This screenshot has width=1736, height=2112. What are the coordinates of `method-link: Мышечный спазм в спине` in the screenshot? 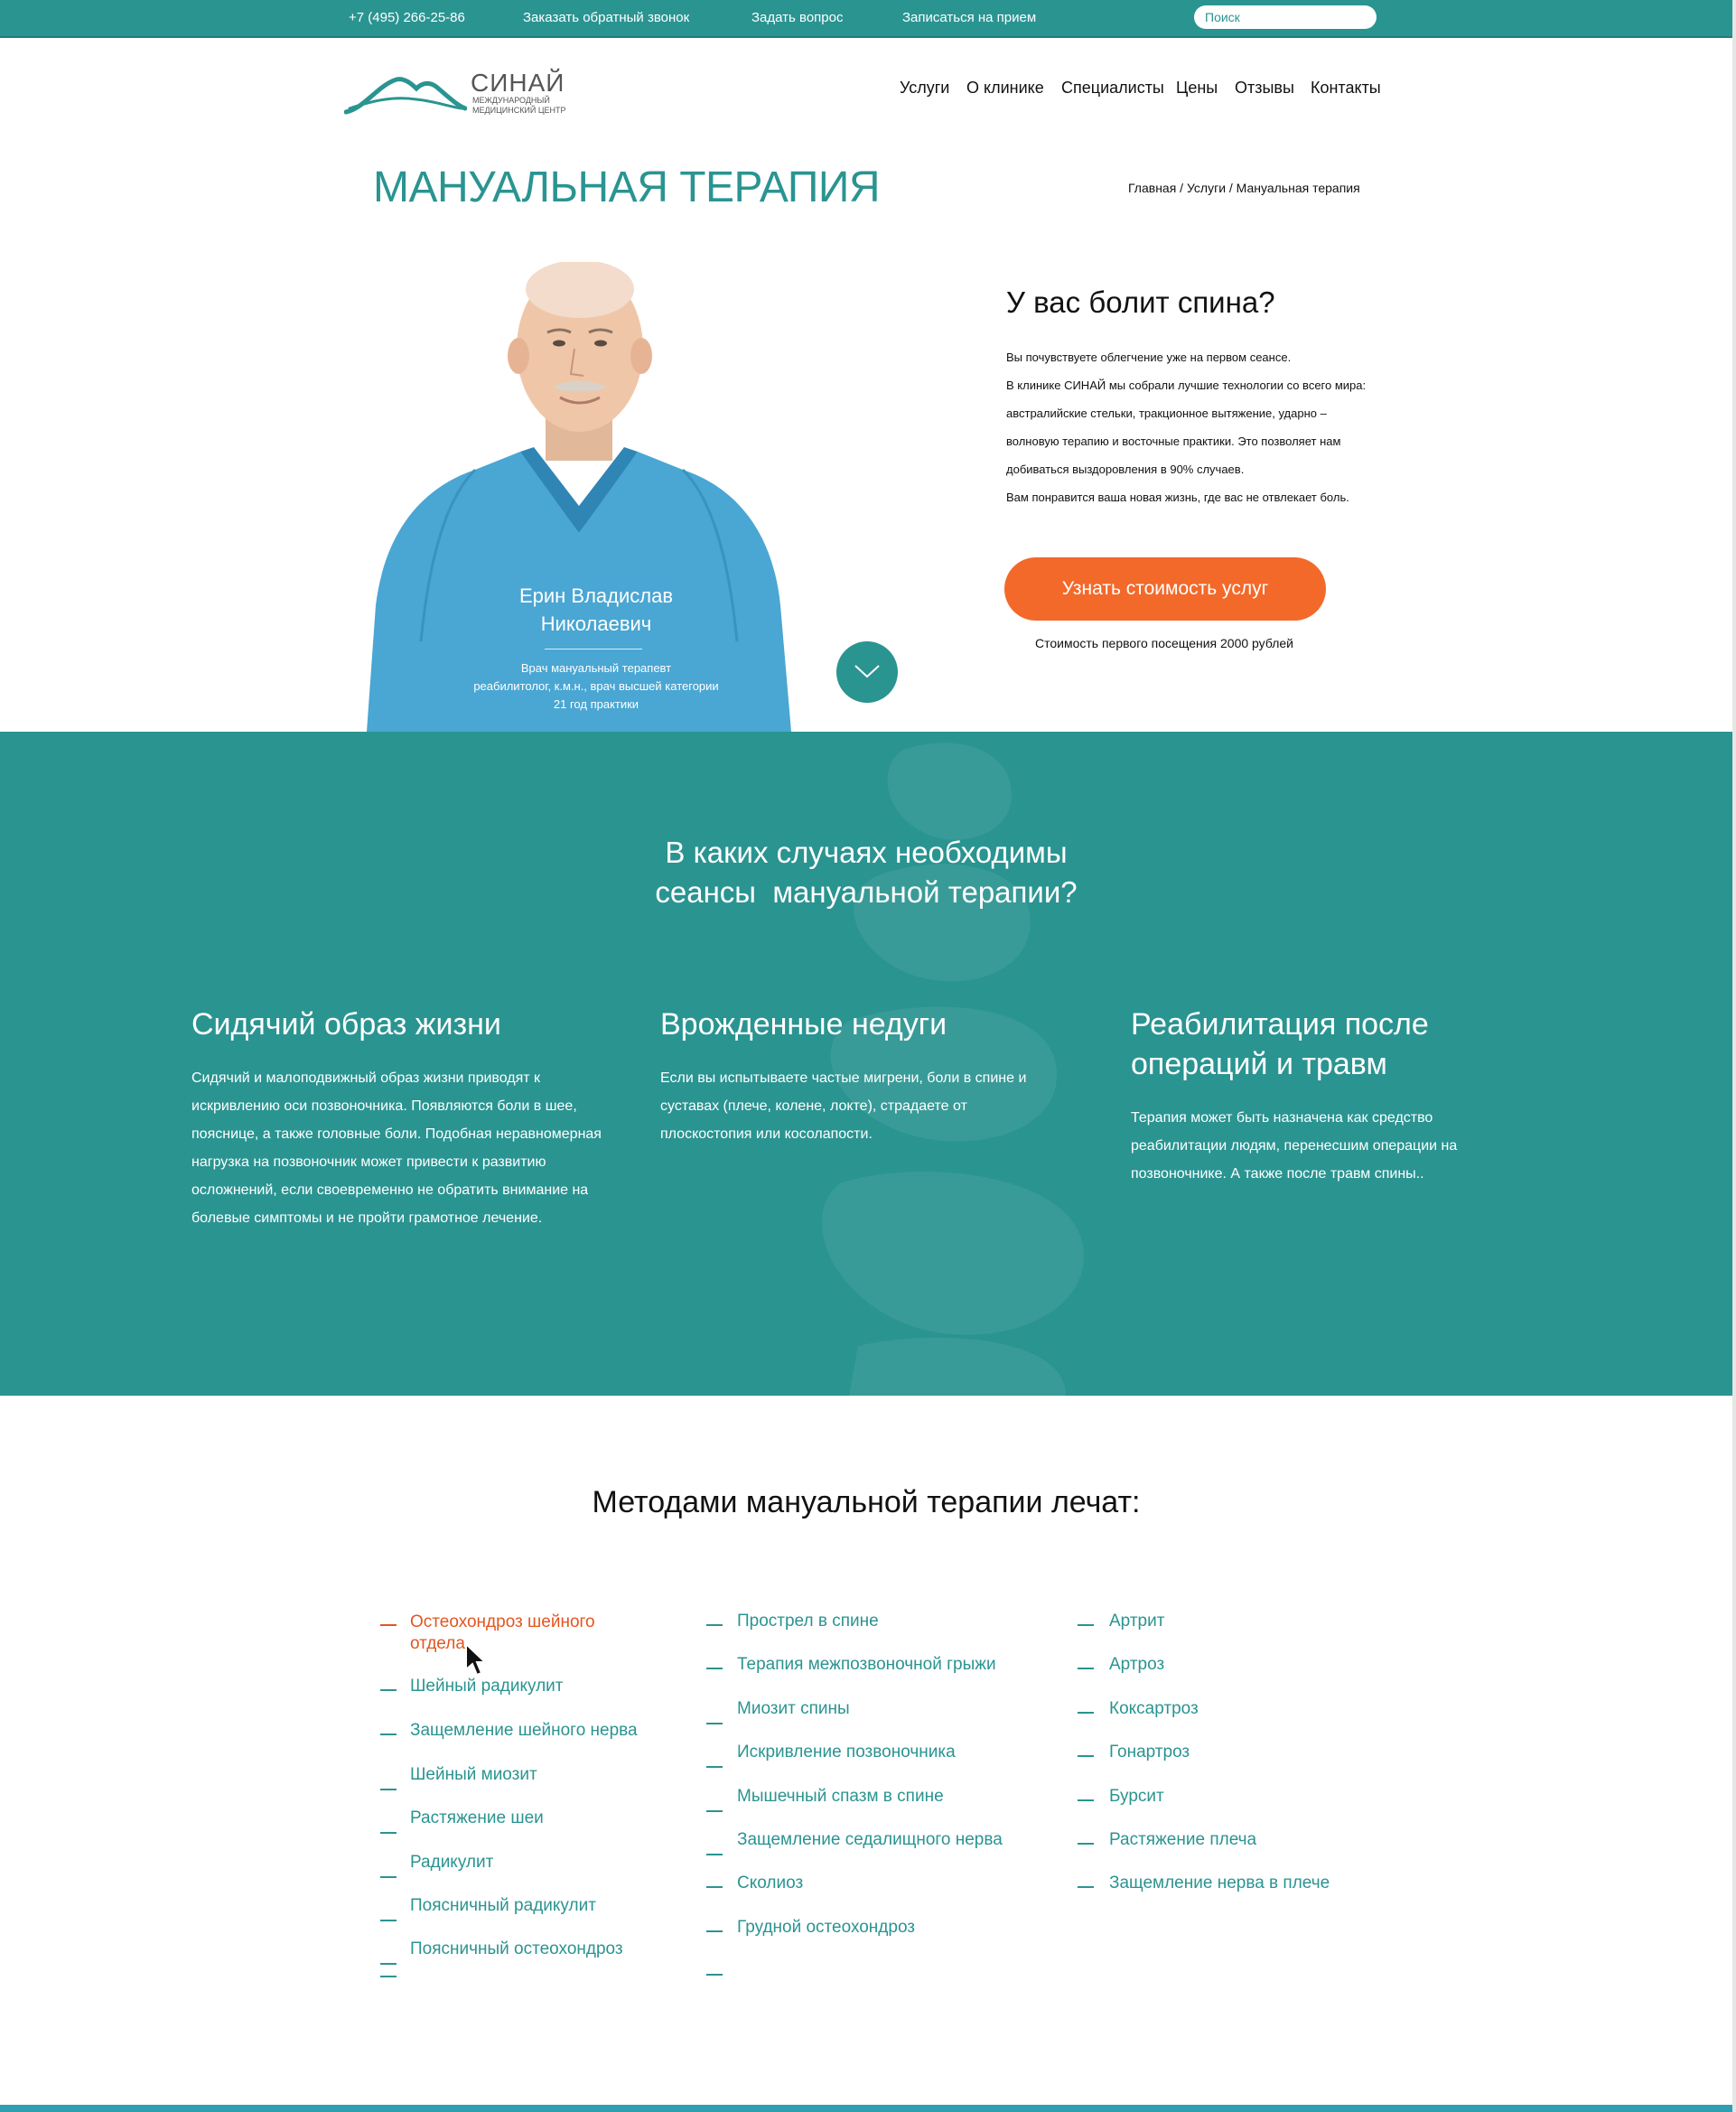 It's located at (893, 1797).